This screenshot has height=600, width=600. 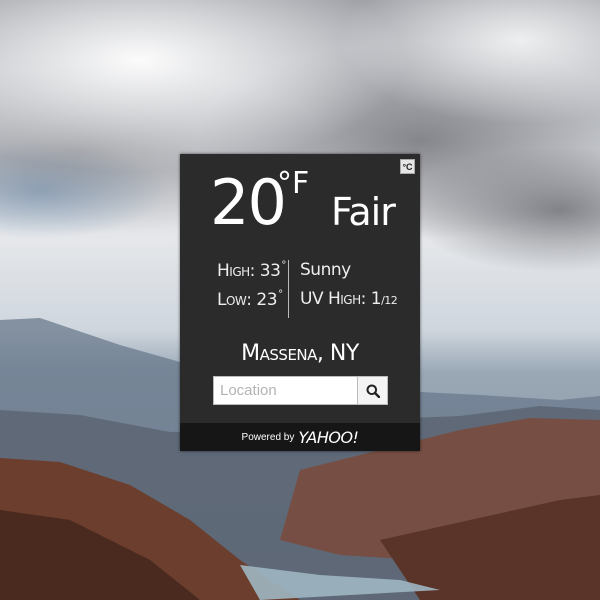 I want to click on low-label: Low:, so click(x=234, y=300).